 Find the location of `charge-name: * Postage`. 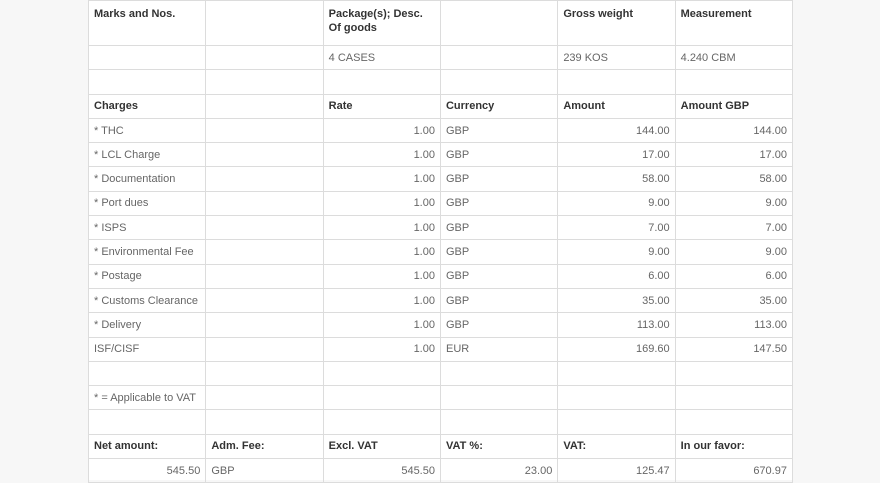

charge-name: * Postage is located at coordinates (147, 276).